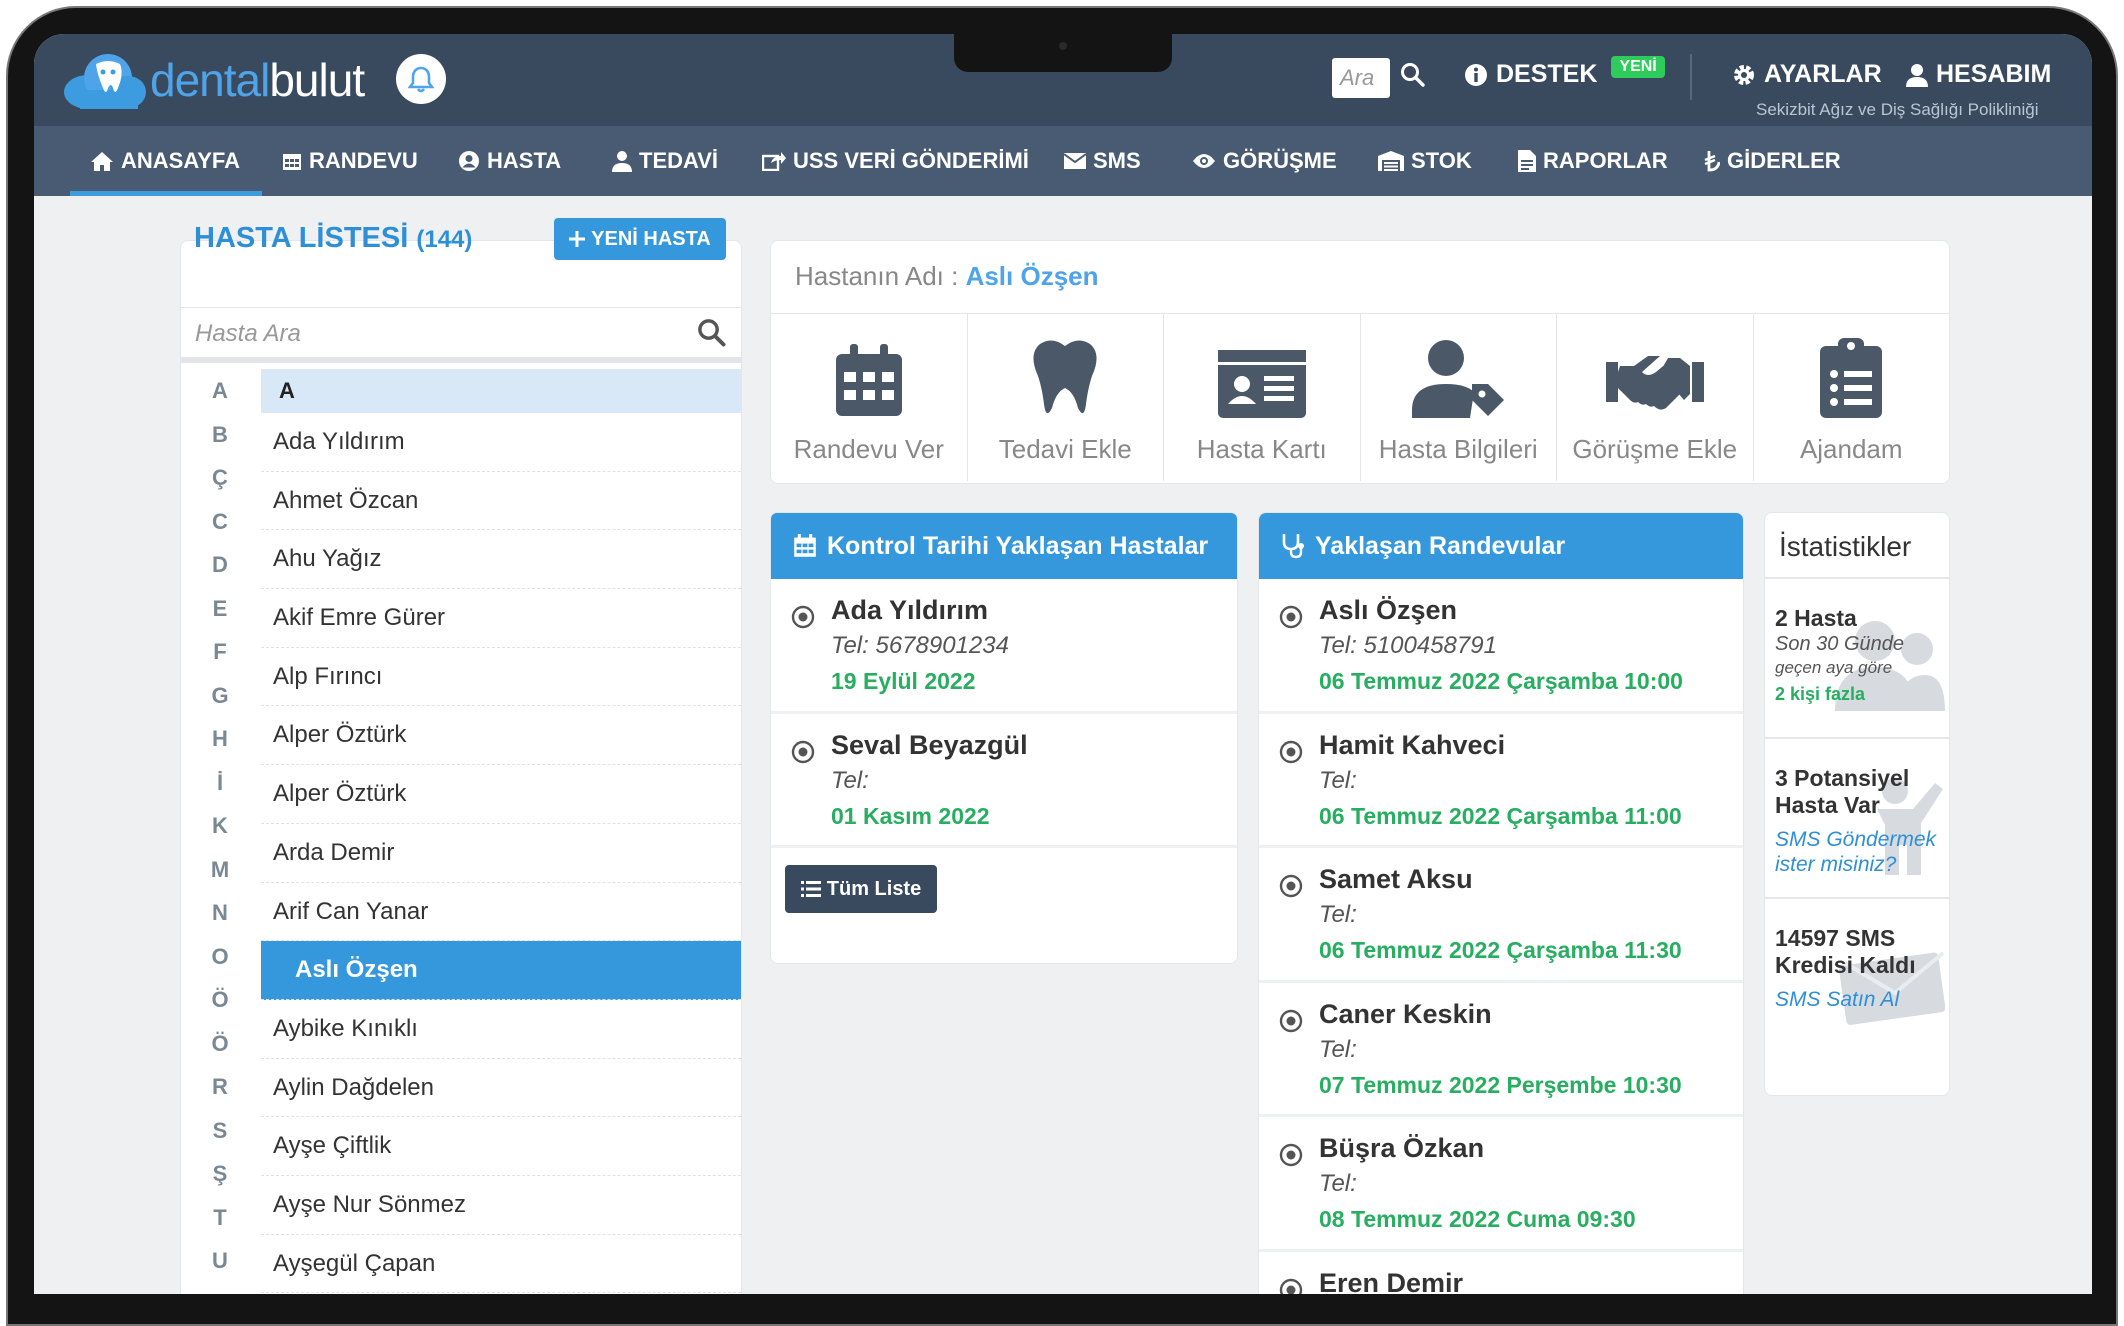  I want to click on appointment-list-item: Büşra Özkan Tel: 08 Temmuz 2022 Cuma 09:30, so click(1501, 1184).